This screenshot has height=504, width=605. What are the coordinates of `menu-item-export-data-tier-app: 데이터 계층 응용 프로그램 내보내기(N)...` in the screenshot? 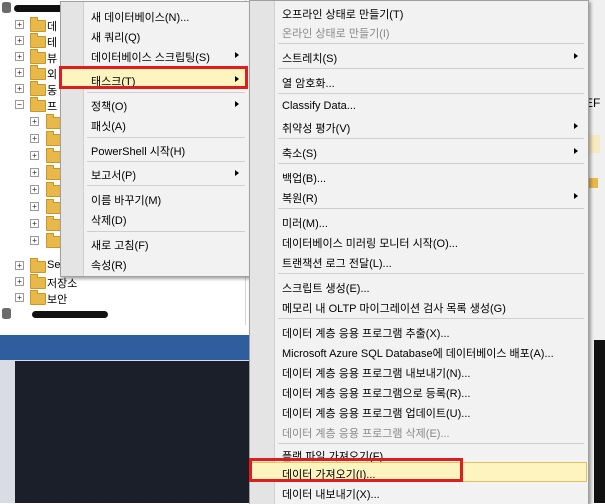 It's located at (419, 371).